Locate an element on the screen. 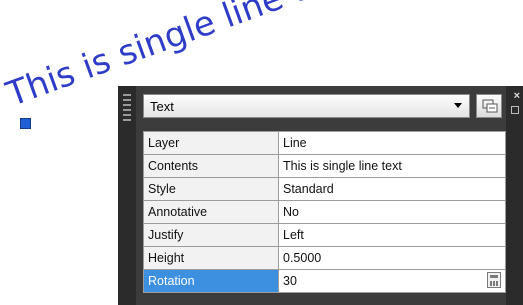  property-value-input: 30 is located at coordinates (392, 281).